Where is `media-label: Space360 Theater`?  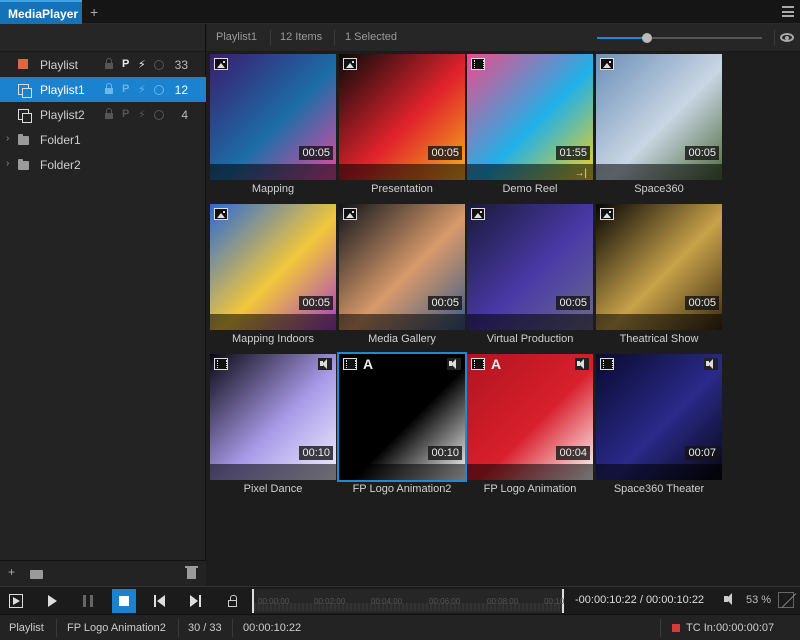
media-label: Space360 Theater is located at coordinates (659, 489).